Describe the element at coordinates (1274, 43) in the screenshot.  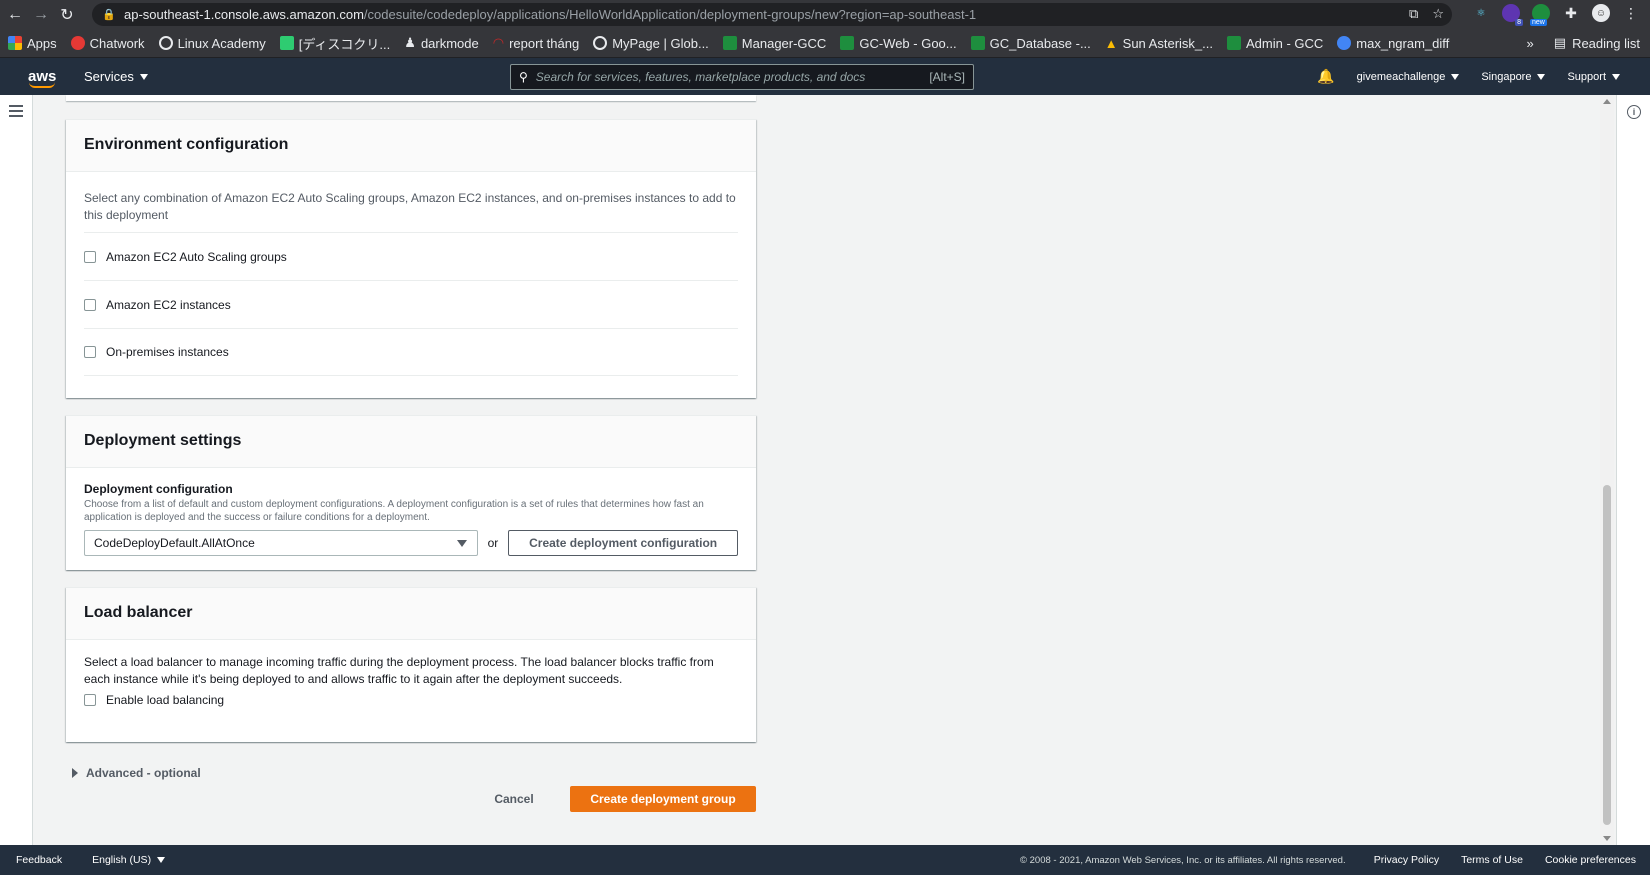
I see `bookmark-item: Admin - GCC` at that location.